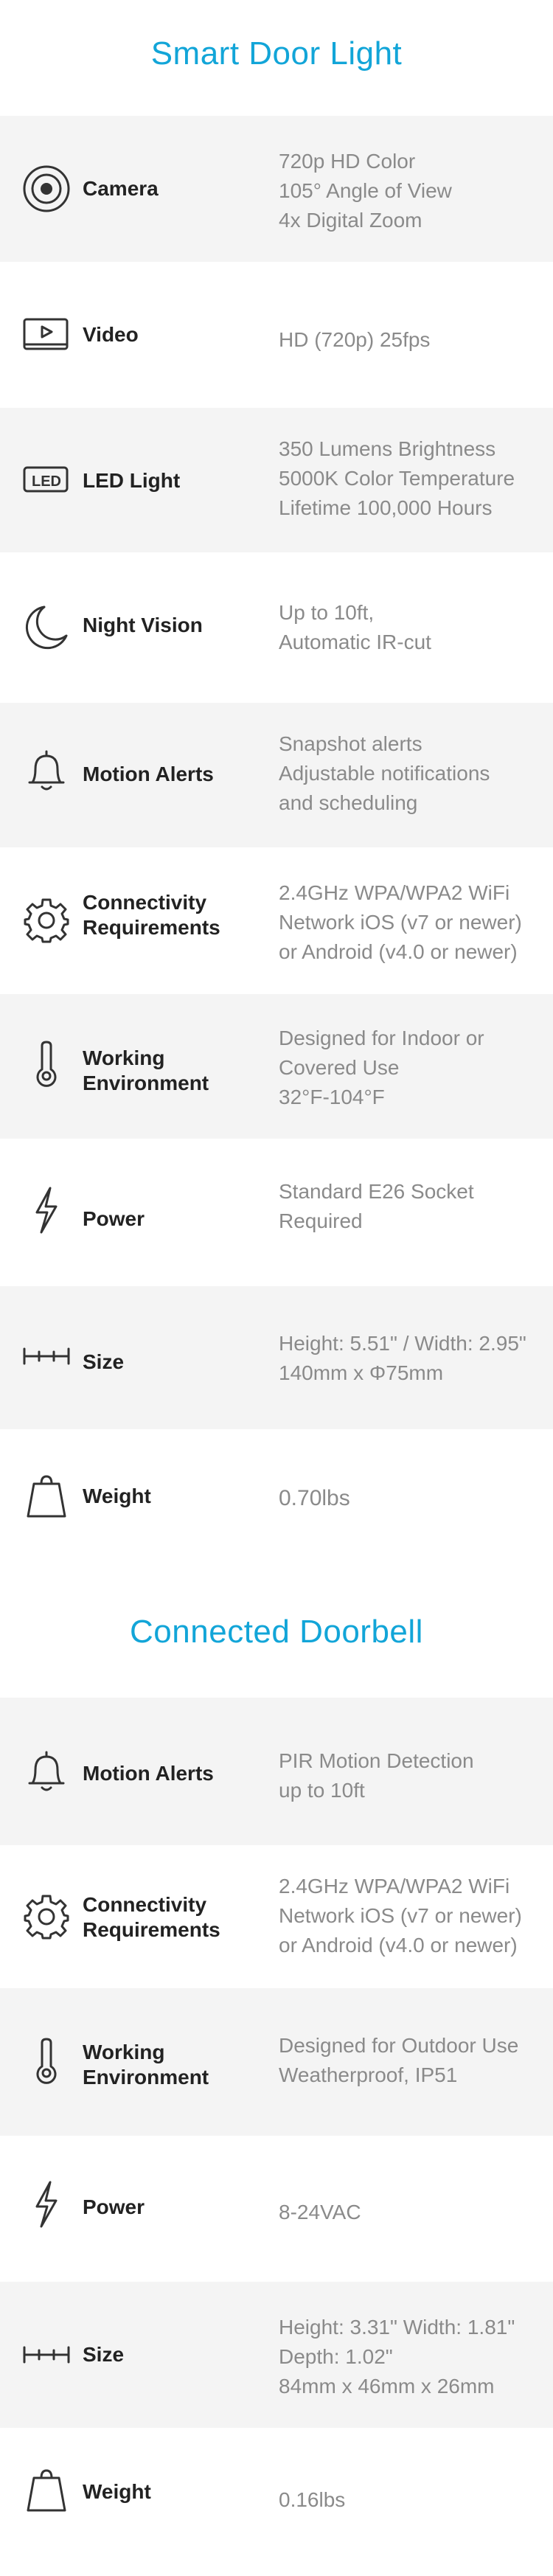 The width and height of the screenshot is (553, 2576). Describe the element at coordinates (355, 627) in the screenshot. I see `spec-value: Up to 10ft, Automatic IR-cut` at that location.